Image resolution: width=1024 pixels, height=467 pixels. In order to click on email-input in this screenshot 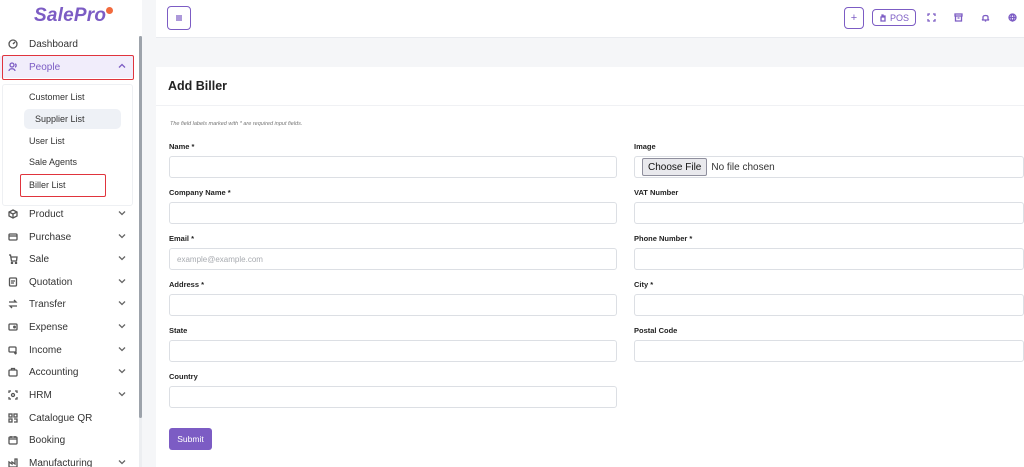, I will do `click(393, 259)`.